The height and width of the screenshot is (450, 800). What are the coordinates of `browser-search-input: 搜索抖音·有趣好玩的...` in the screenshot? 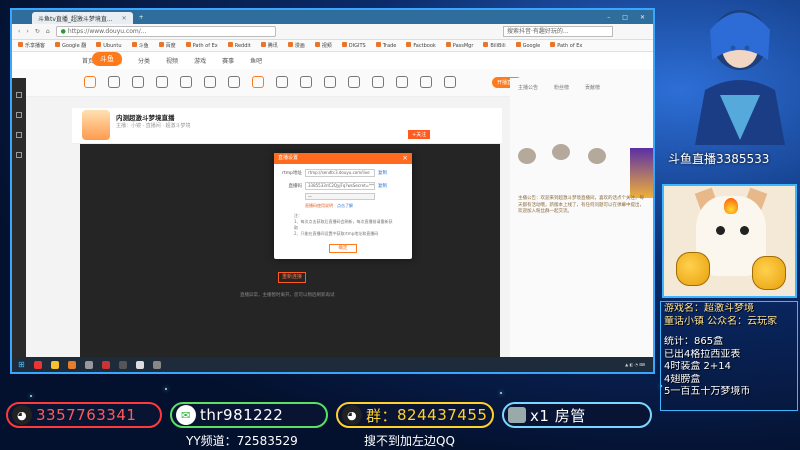 It's located at (558, 31).